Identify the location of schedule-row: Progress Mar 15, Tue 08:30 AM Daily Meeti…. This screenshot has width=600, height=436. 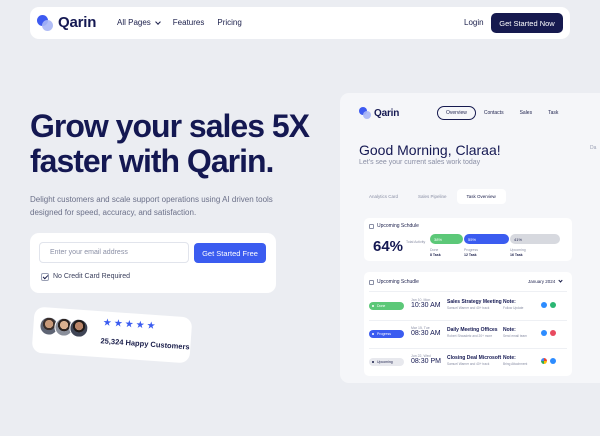
(469, 334).